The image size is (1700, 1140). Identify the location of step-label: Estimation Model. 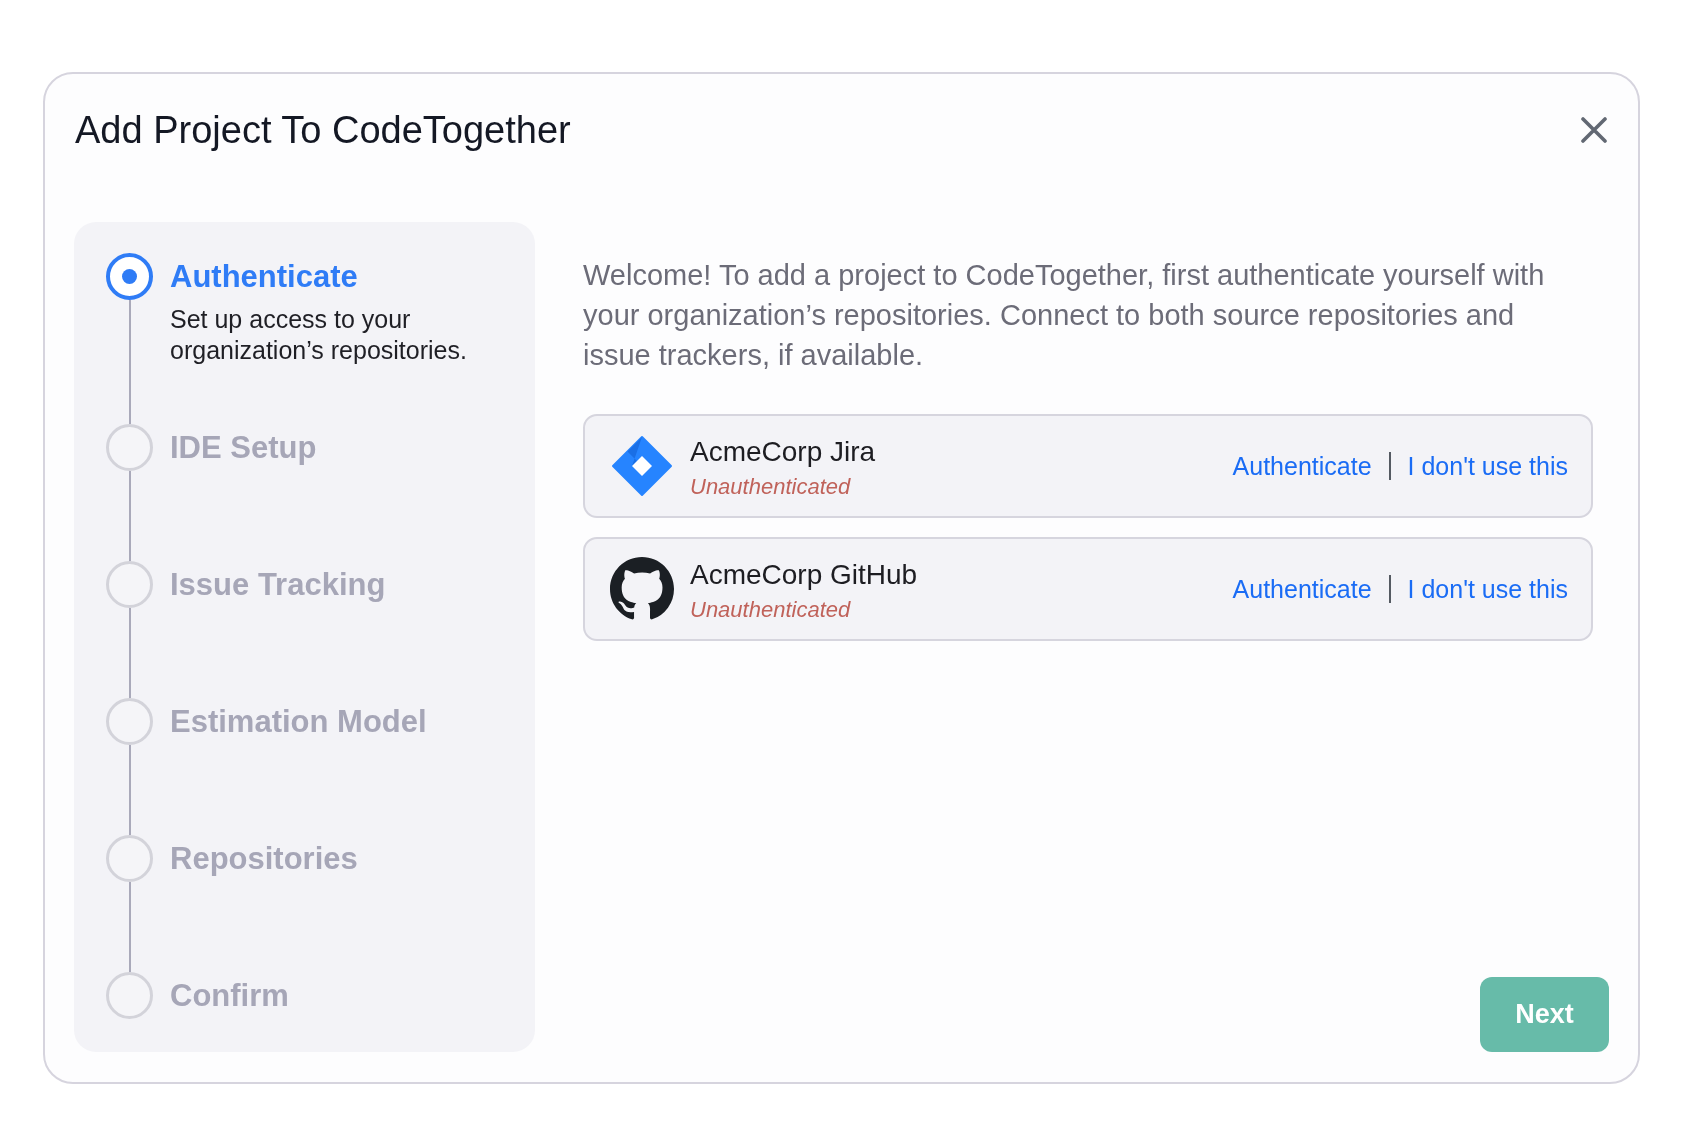
(299, 722).